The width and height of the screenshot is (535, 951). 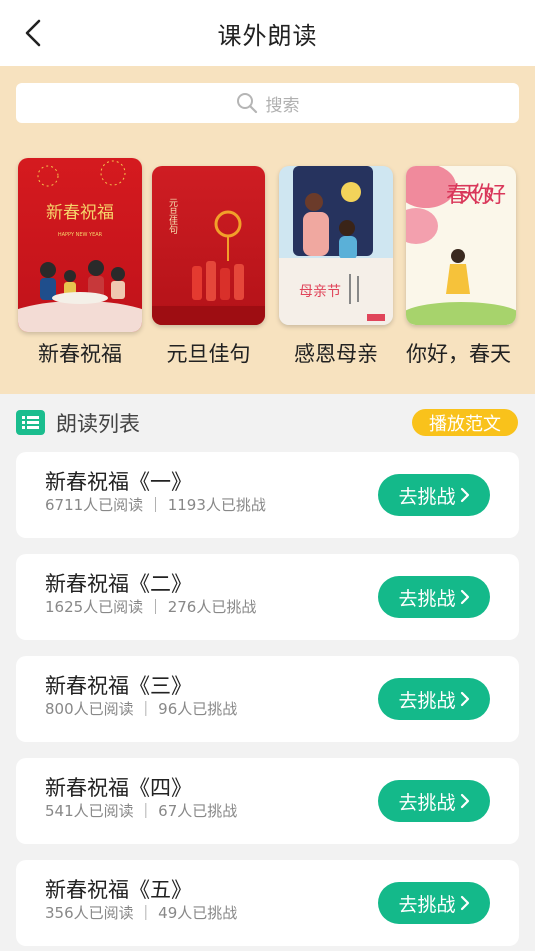 I want to click on list-item: 新春祝福《一》 6711人已阅读 ｜ 1193人已挑战 去挑战, so click(x=267, y=495).